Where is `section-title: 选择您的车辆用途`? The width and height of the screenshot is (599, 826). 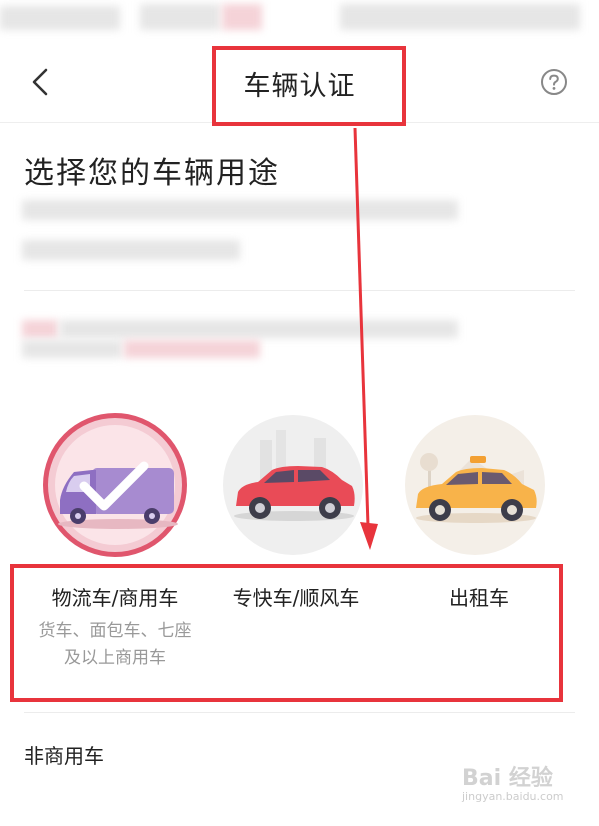
section-title: 选择您的车辆用途 is located at coordinates (152, 173).